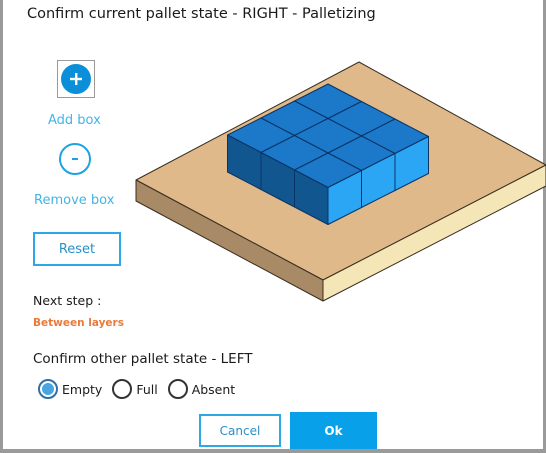 The height and width of the screenshot is (453, 546). I want to click on next-step-value: Between layers, so click(78, 323).